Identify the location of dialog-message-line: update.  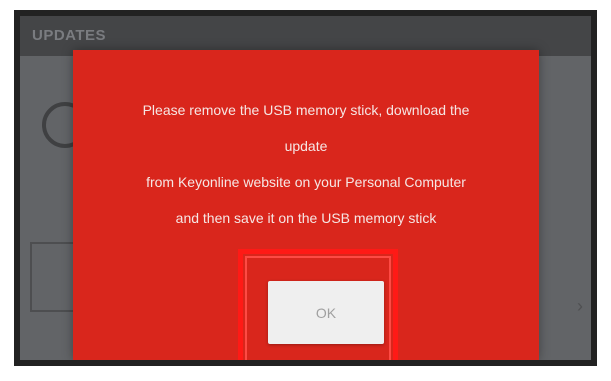
(306, 146).